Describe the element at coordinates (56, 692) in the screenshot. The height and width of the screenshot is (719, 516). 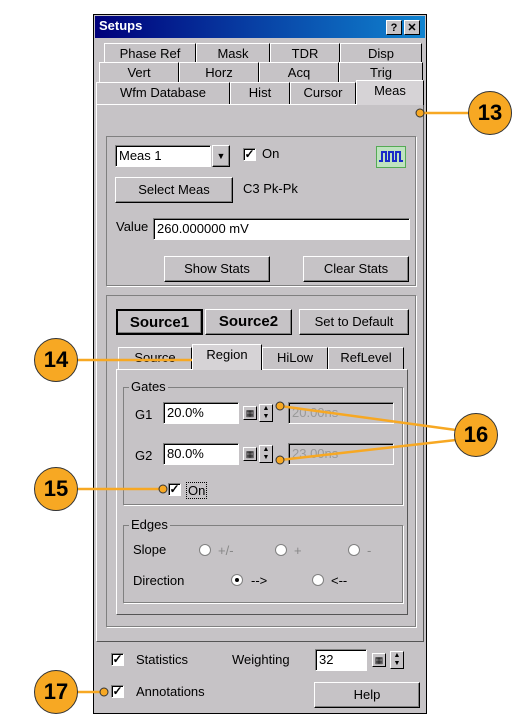
I see `callout-17: 17` at that location.